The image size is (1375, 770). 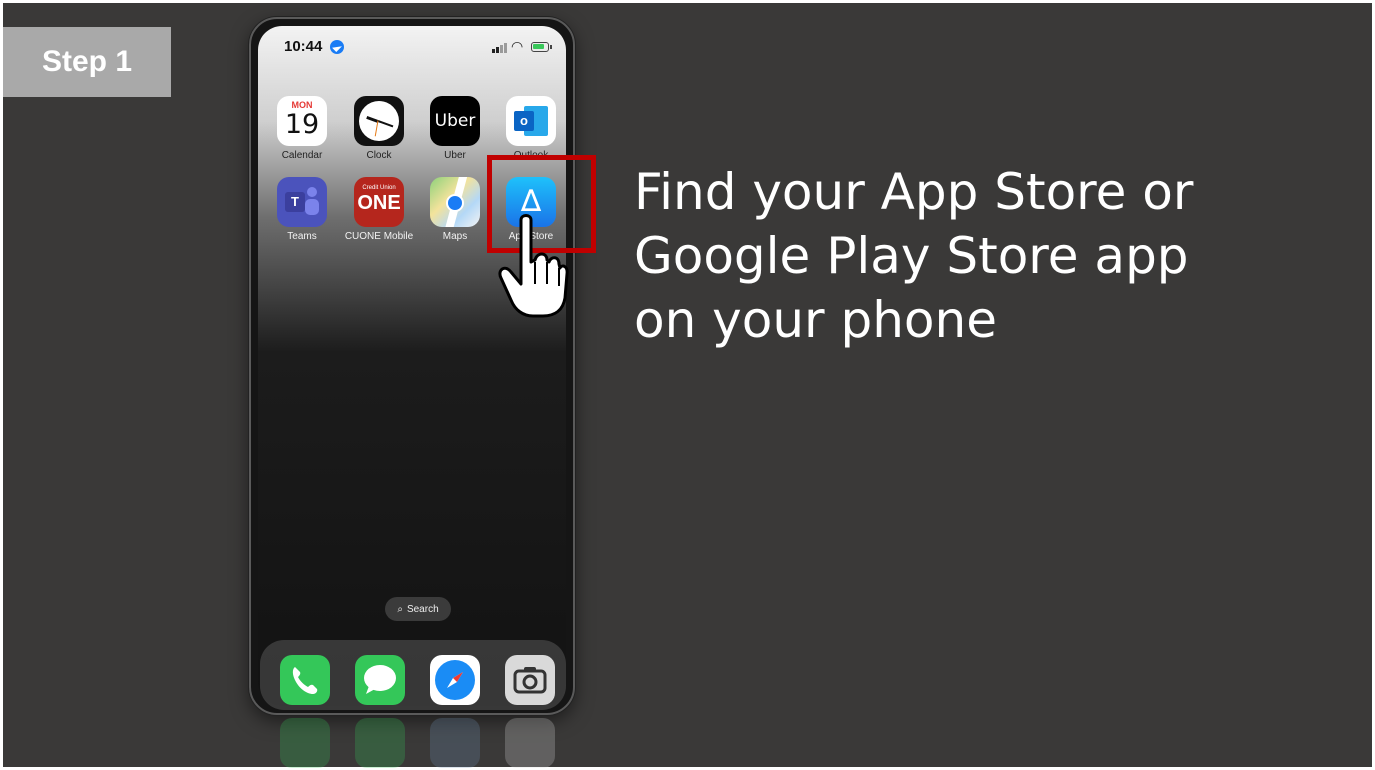 I want to click on search-pill: ⌕ Search, so click(x=418, y=609).